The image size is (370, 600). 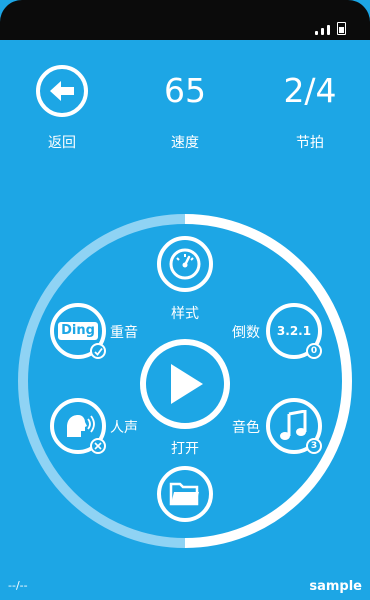 I want to click on accent-button: Ding, so click(x=78, y=331).